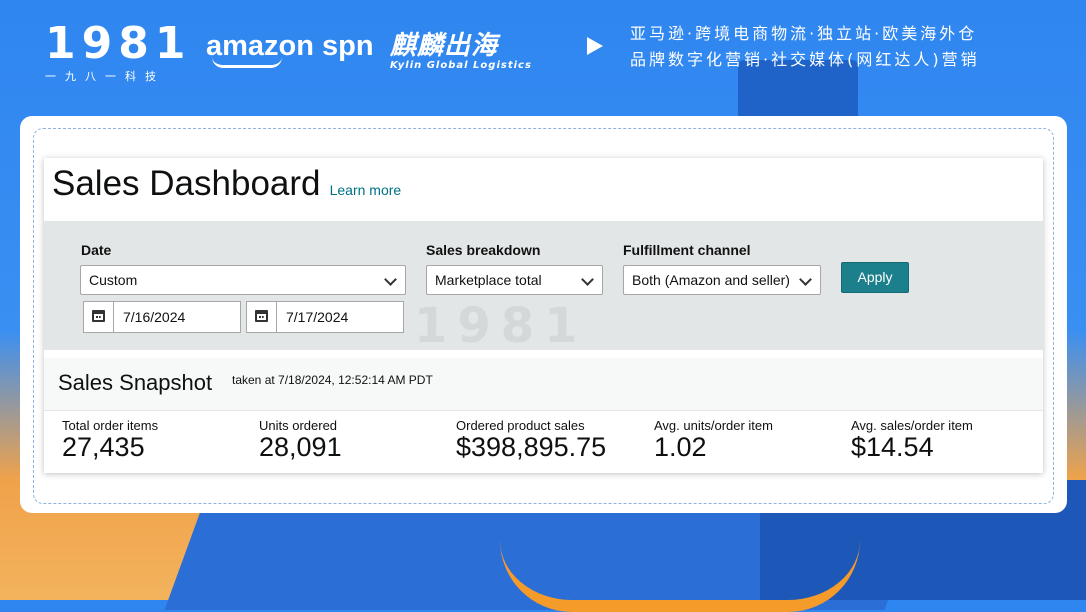 This screenshot has height=612, width=1086. I want to click on logo-number: 1981, so click(118, 43).